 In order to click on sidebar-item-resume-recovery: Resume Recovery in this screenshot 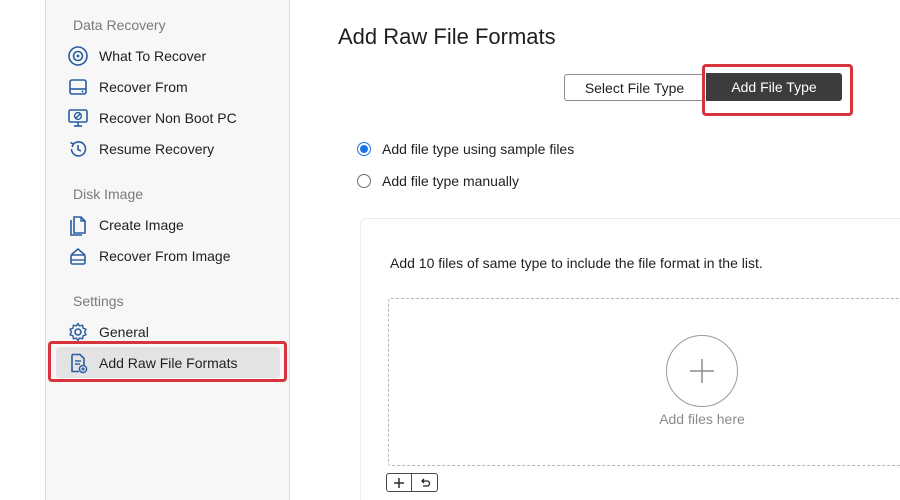, I will do `click(168, 148)`.